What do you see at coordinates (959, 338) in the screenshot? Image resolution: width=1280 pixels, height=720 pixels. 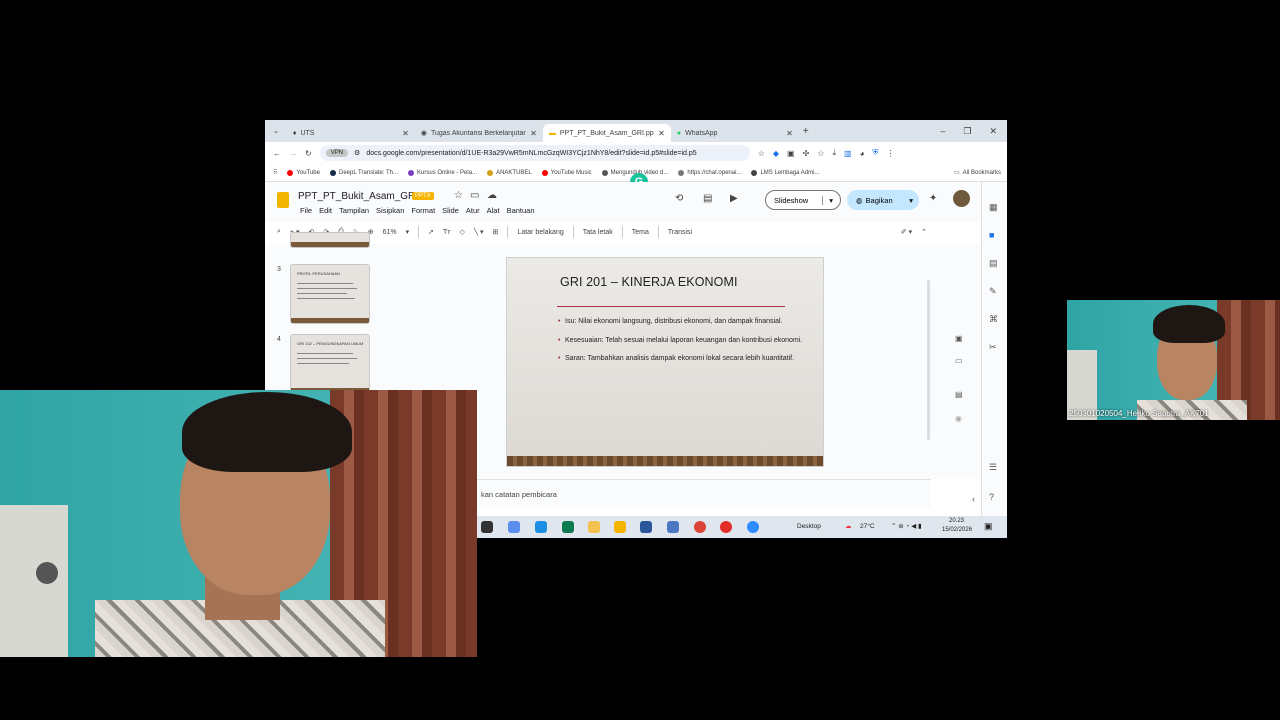 I see `image-panel-icon: ▣` at bounding box center [959, 338].